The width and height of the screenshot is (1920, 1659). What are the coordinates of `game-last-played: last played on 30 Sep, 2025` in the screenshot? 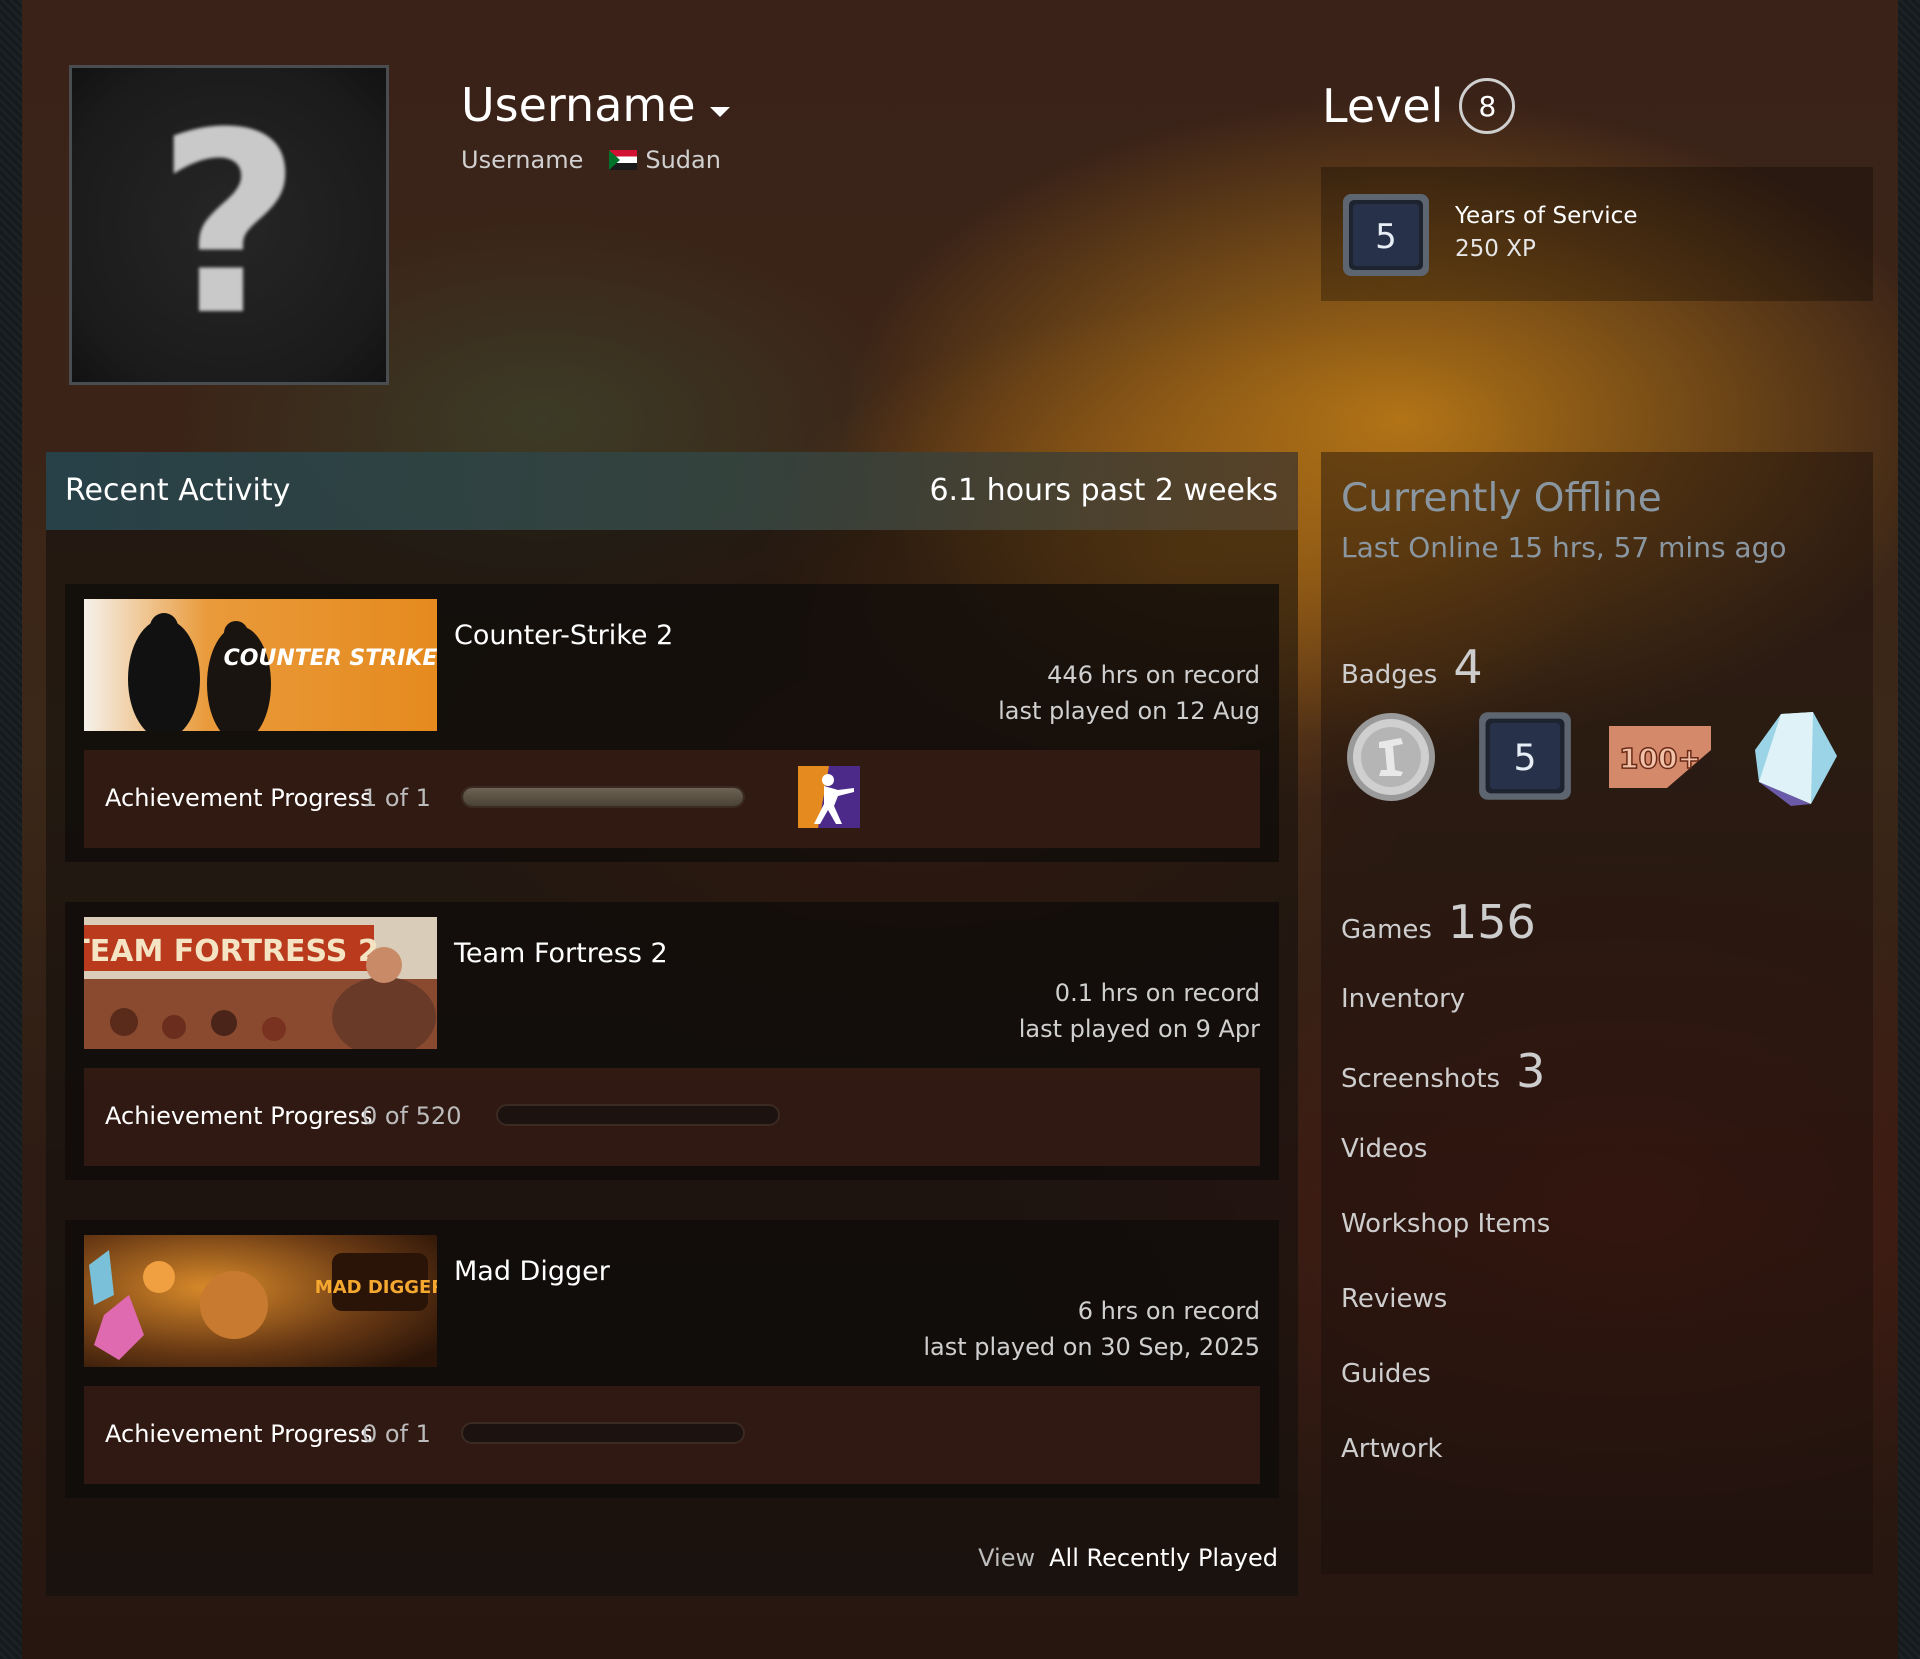 It's located at (1091, 1347).